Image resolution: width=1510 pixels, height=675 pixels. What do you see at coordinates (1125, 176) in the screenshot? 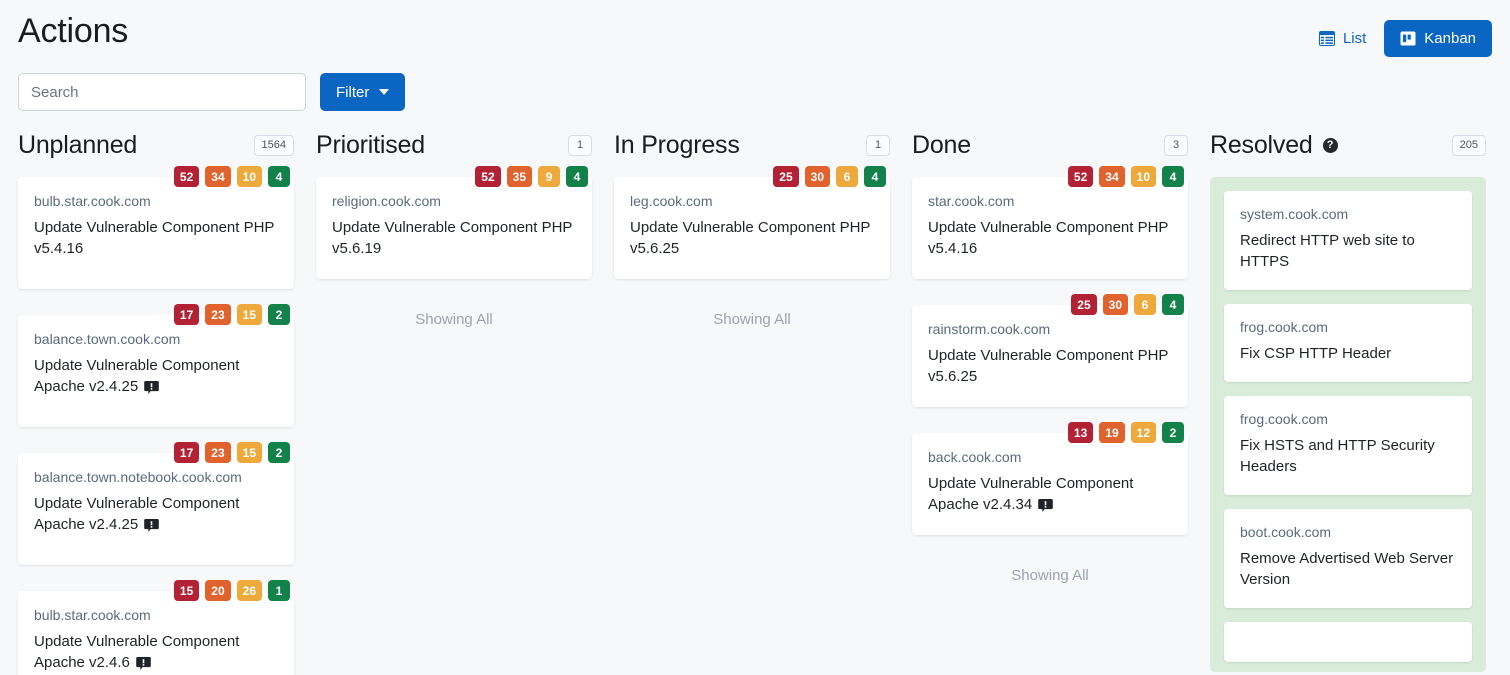
I see `severity-badge-row: 52 34 10 4` at bounding box center [1125, 176].